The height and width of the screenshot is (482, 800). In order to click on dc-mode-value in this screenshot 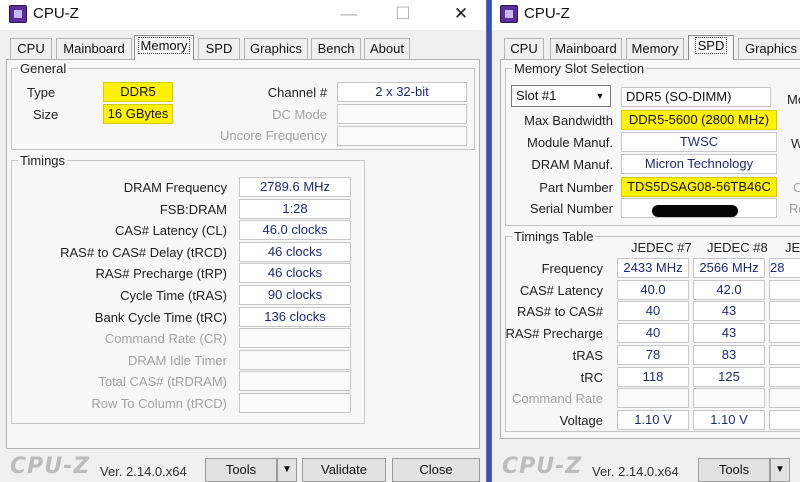, I will do `click(402, 114)`.